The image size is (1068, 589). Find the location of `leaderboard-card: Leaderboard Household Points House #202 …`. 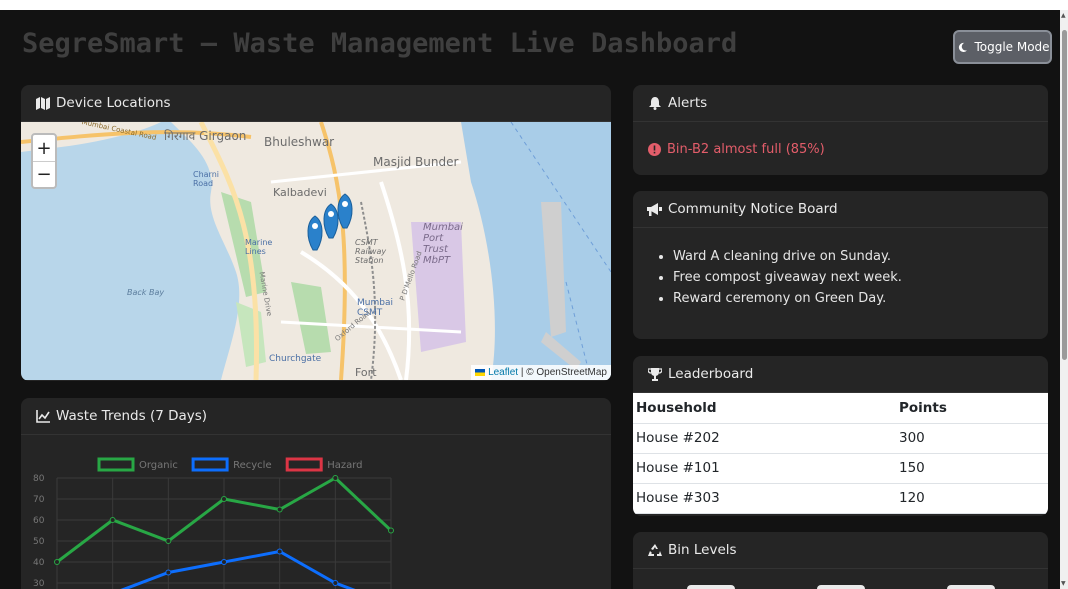

leaderboard-card: Leaderboard Household Points House #202 … is located at coordinates (840, 436).